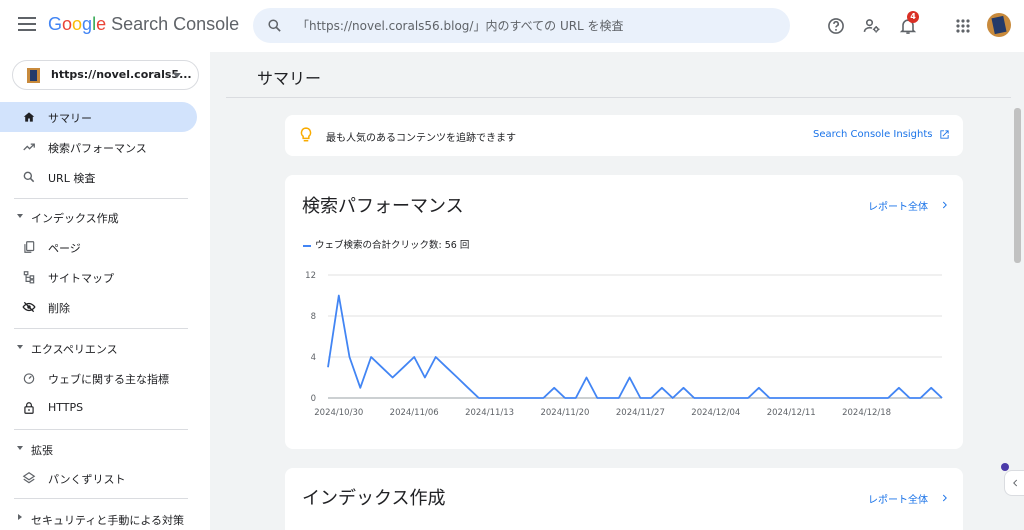 Image resolution: width=1024 pixels, height=530 pixels. Describe the element at coordinates (873, 134) in the screenshot. I see `insights-link: Search Console Insights` at that location.